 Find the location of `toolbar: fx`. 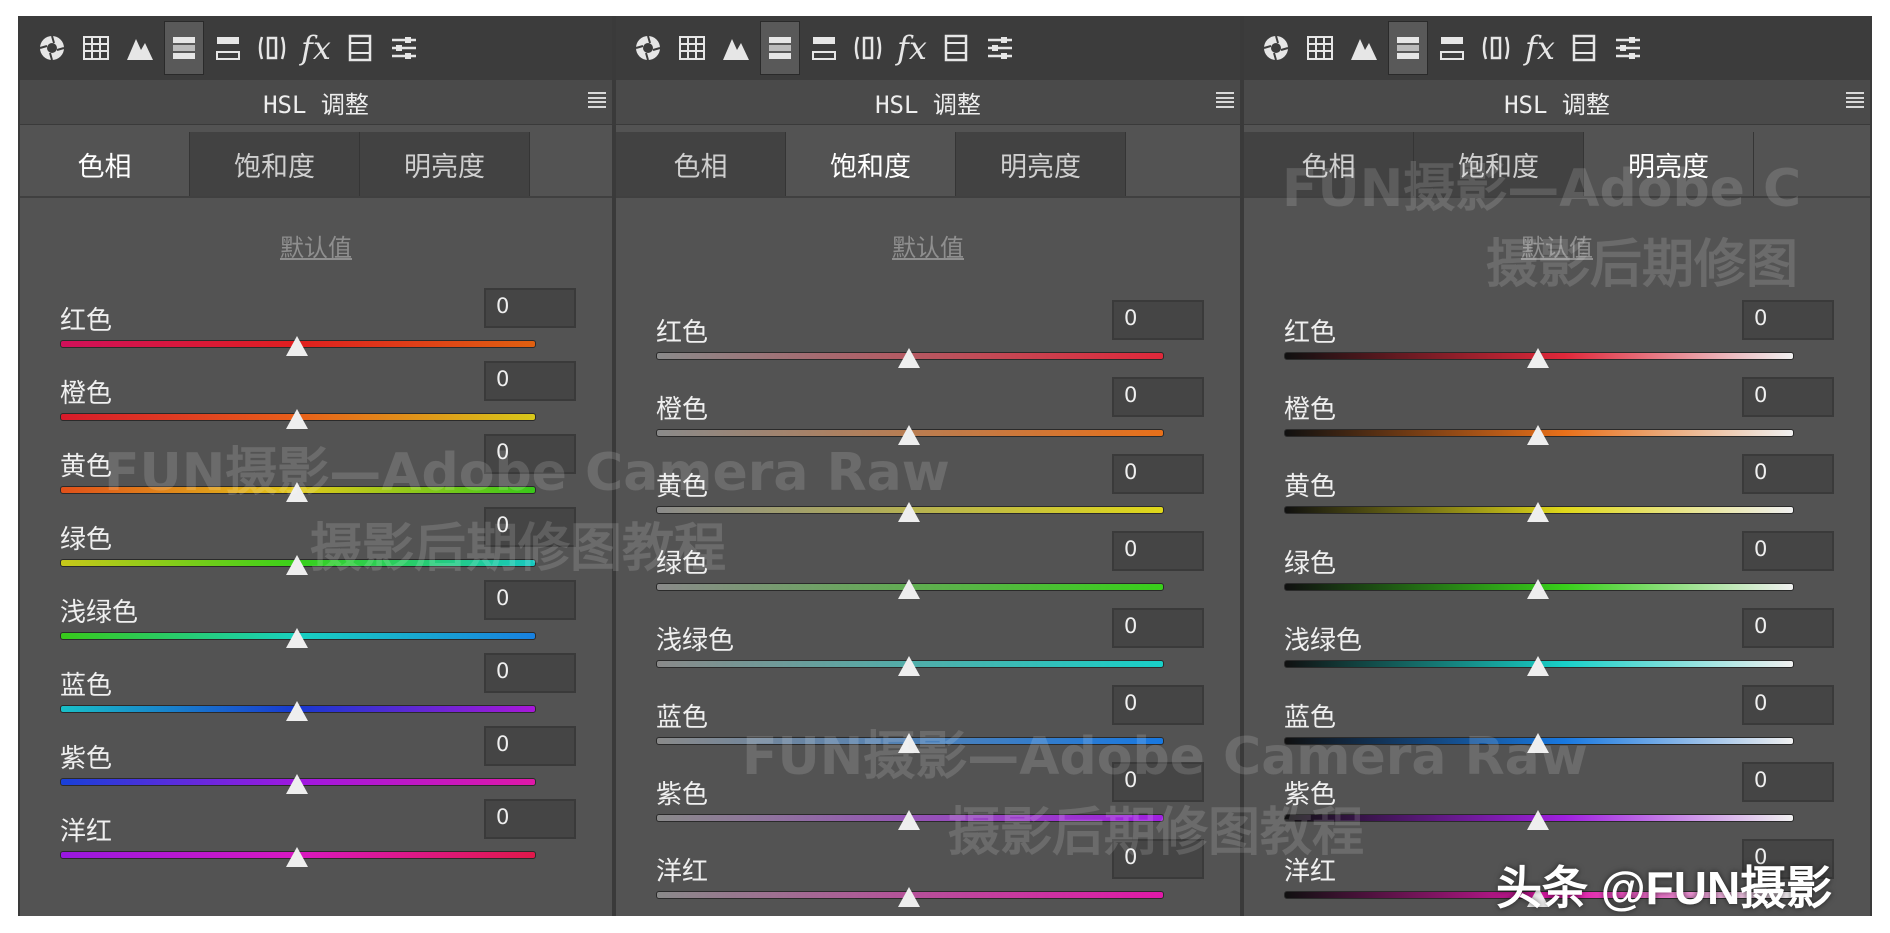

toolbar: fx is located at coordinates (316, 48).